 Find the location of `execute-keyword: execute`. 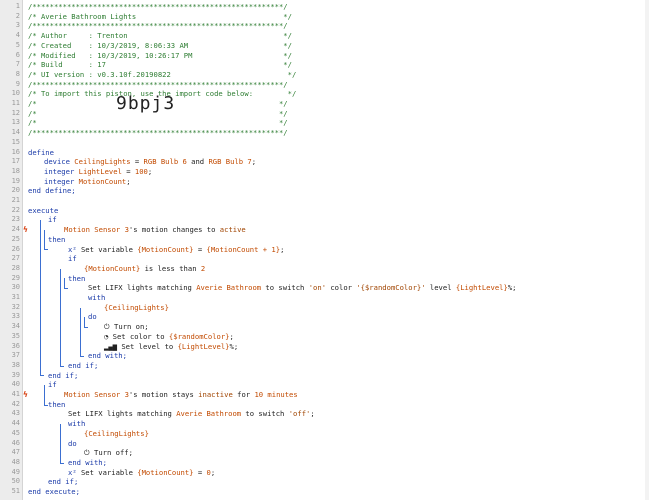

execute-keyword: execute is located at coordinates (43, 211).